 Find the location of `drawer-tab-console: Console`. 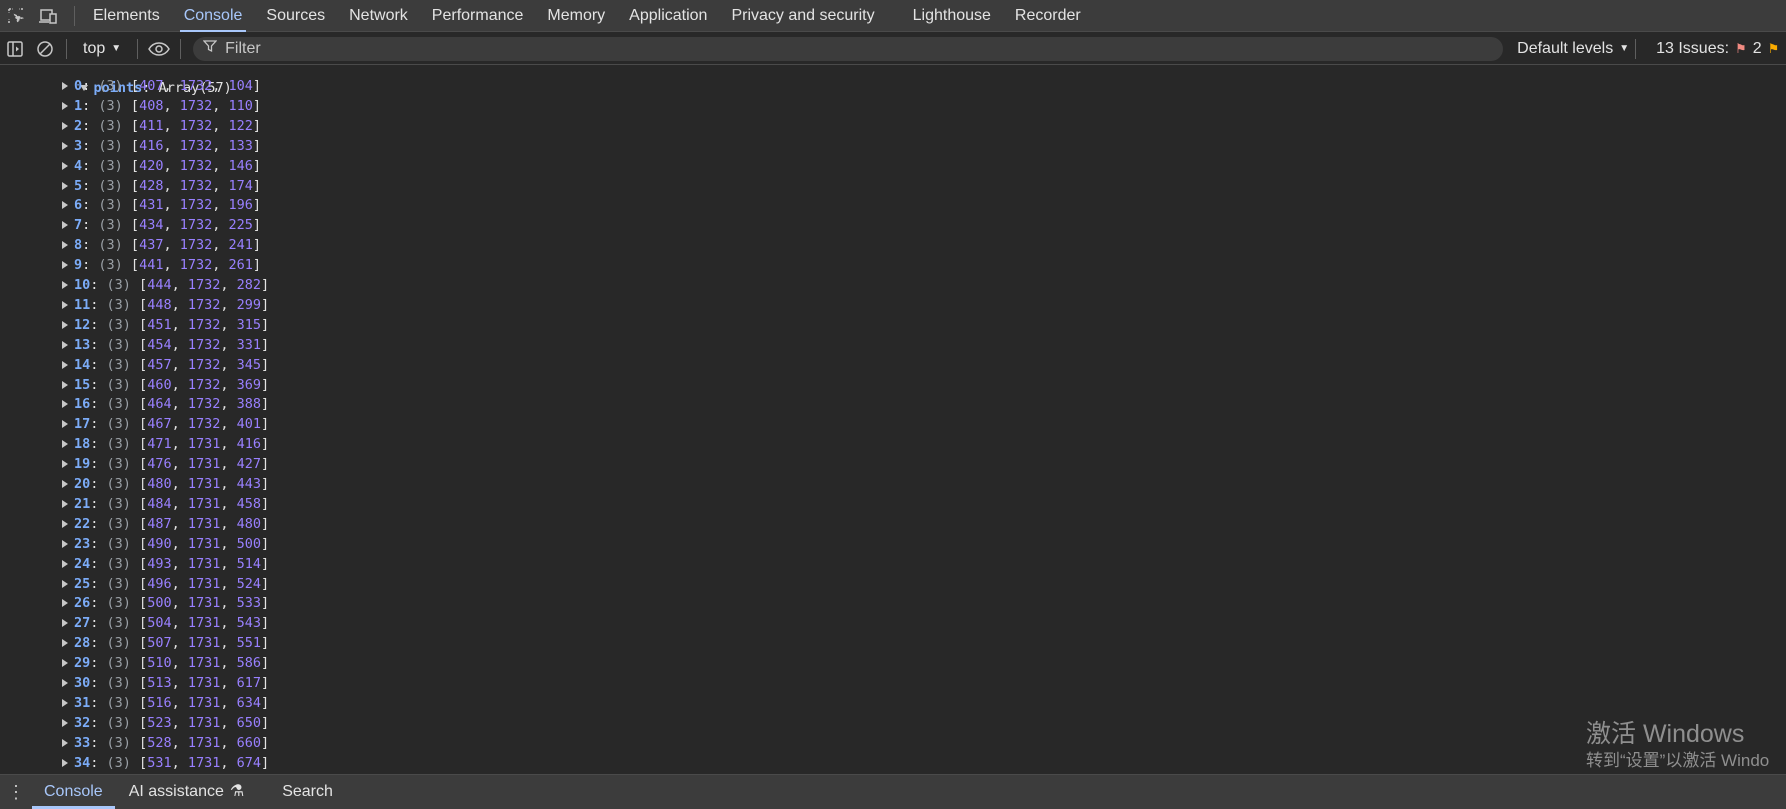

drawer-tab-console: Console is located at coordinates (73, 792).